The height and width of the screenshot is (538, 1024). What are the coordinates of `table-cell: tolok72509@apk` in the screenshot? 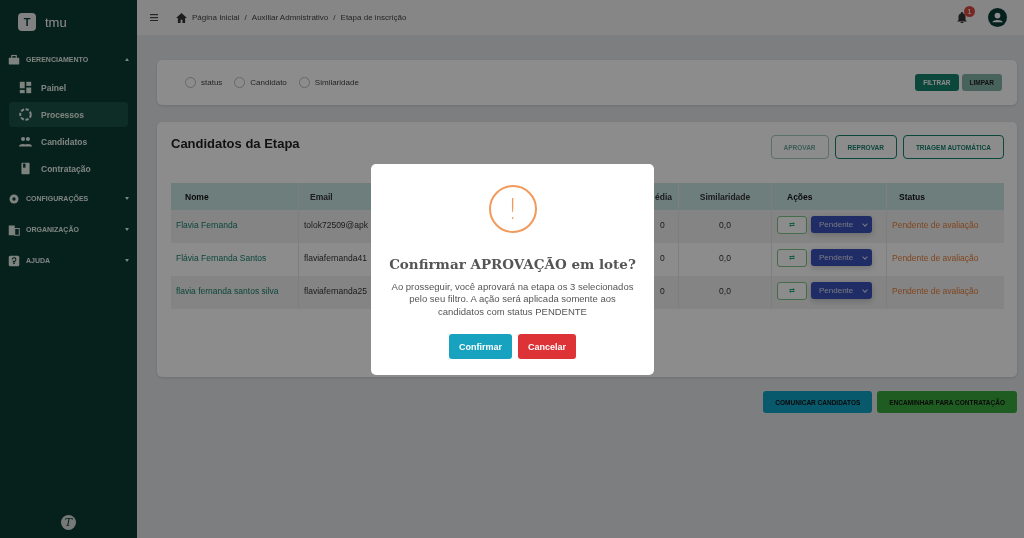 It's located at (336, 225).